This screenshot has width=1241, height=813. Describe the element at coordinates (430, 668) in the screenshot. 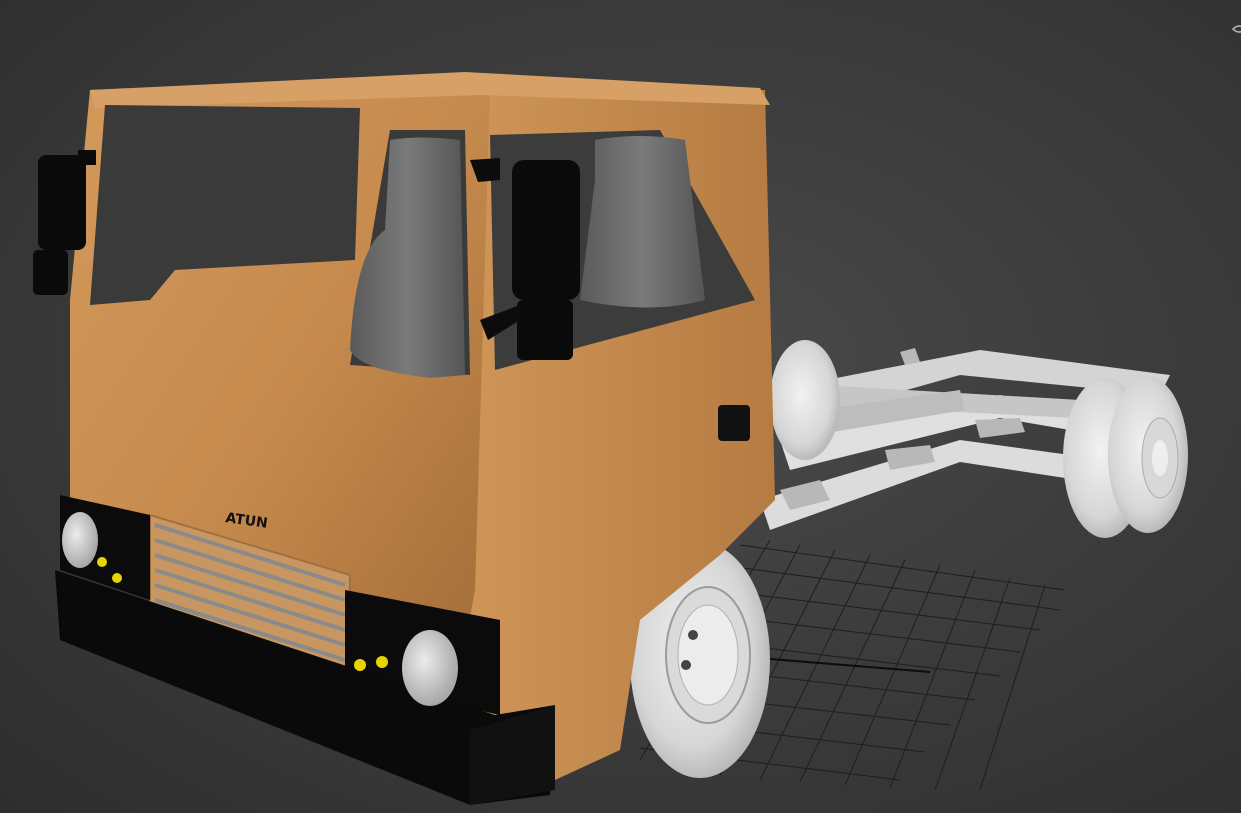

I see `headlight-right` at that location.